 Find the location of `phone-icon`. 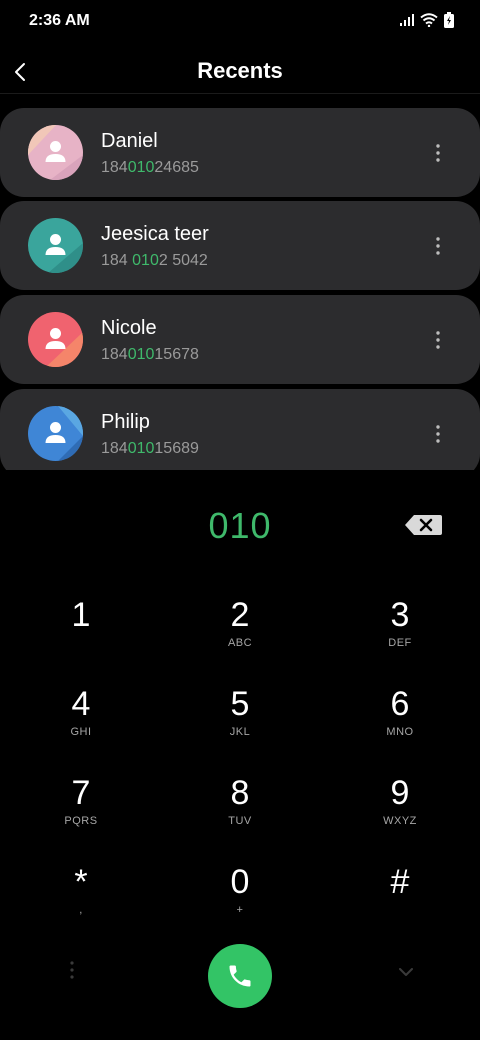

phone-icon is located at coordinates (240, 976).